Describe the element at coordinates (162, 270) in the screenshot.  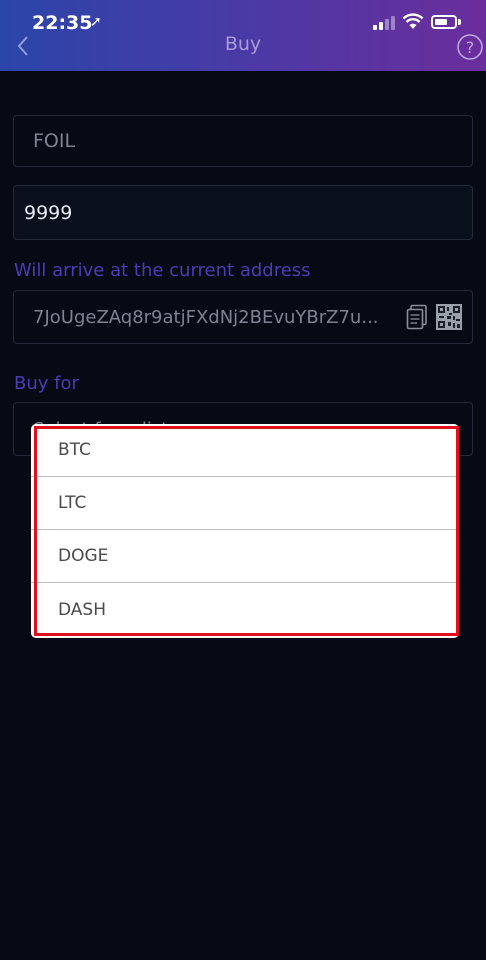
I see `address-label: Will arrive at the current address` at that location.